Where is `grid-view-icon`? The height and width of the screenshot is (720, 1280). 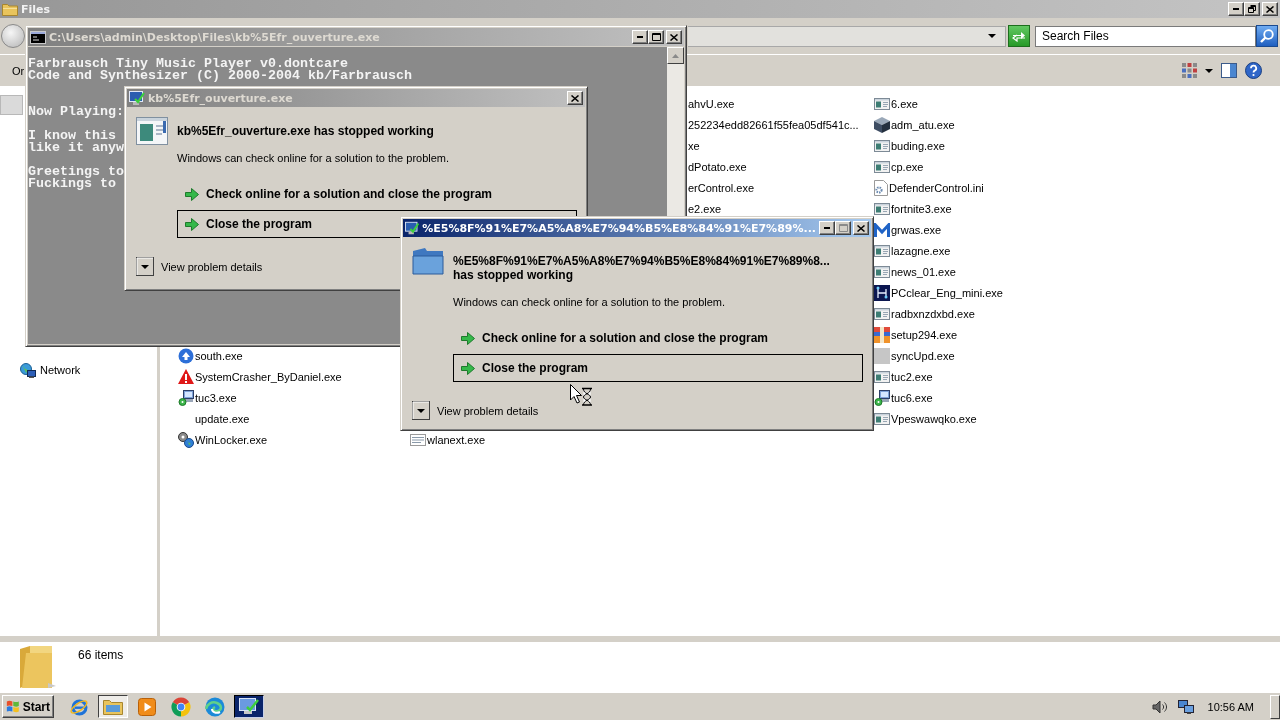 grid-view-icon is located at coordinates (1189, 70).